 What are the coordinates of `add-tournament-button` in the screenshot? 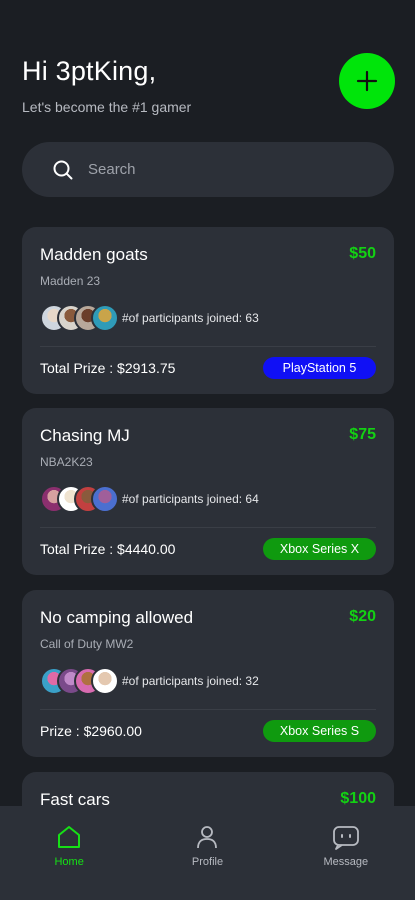 It's located at (367, 81).